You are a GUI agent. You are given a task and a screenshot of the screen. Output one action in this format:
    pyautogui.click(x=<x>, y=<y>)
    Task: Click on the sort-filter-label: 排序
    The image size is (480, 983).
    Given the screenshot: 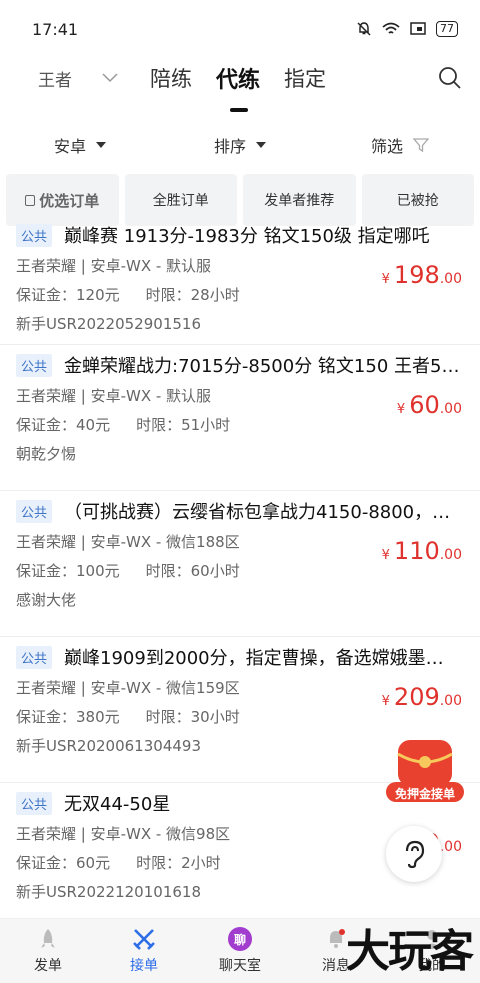 What is the action you would take?
    pyautogui.click(x=229, y=146)
    